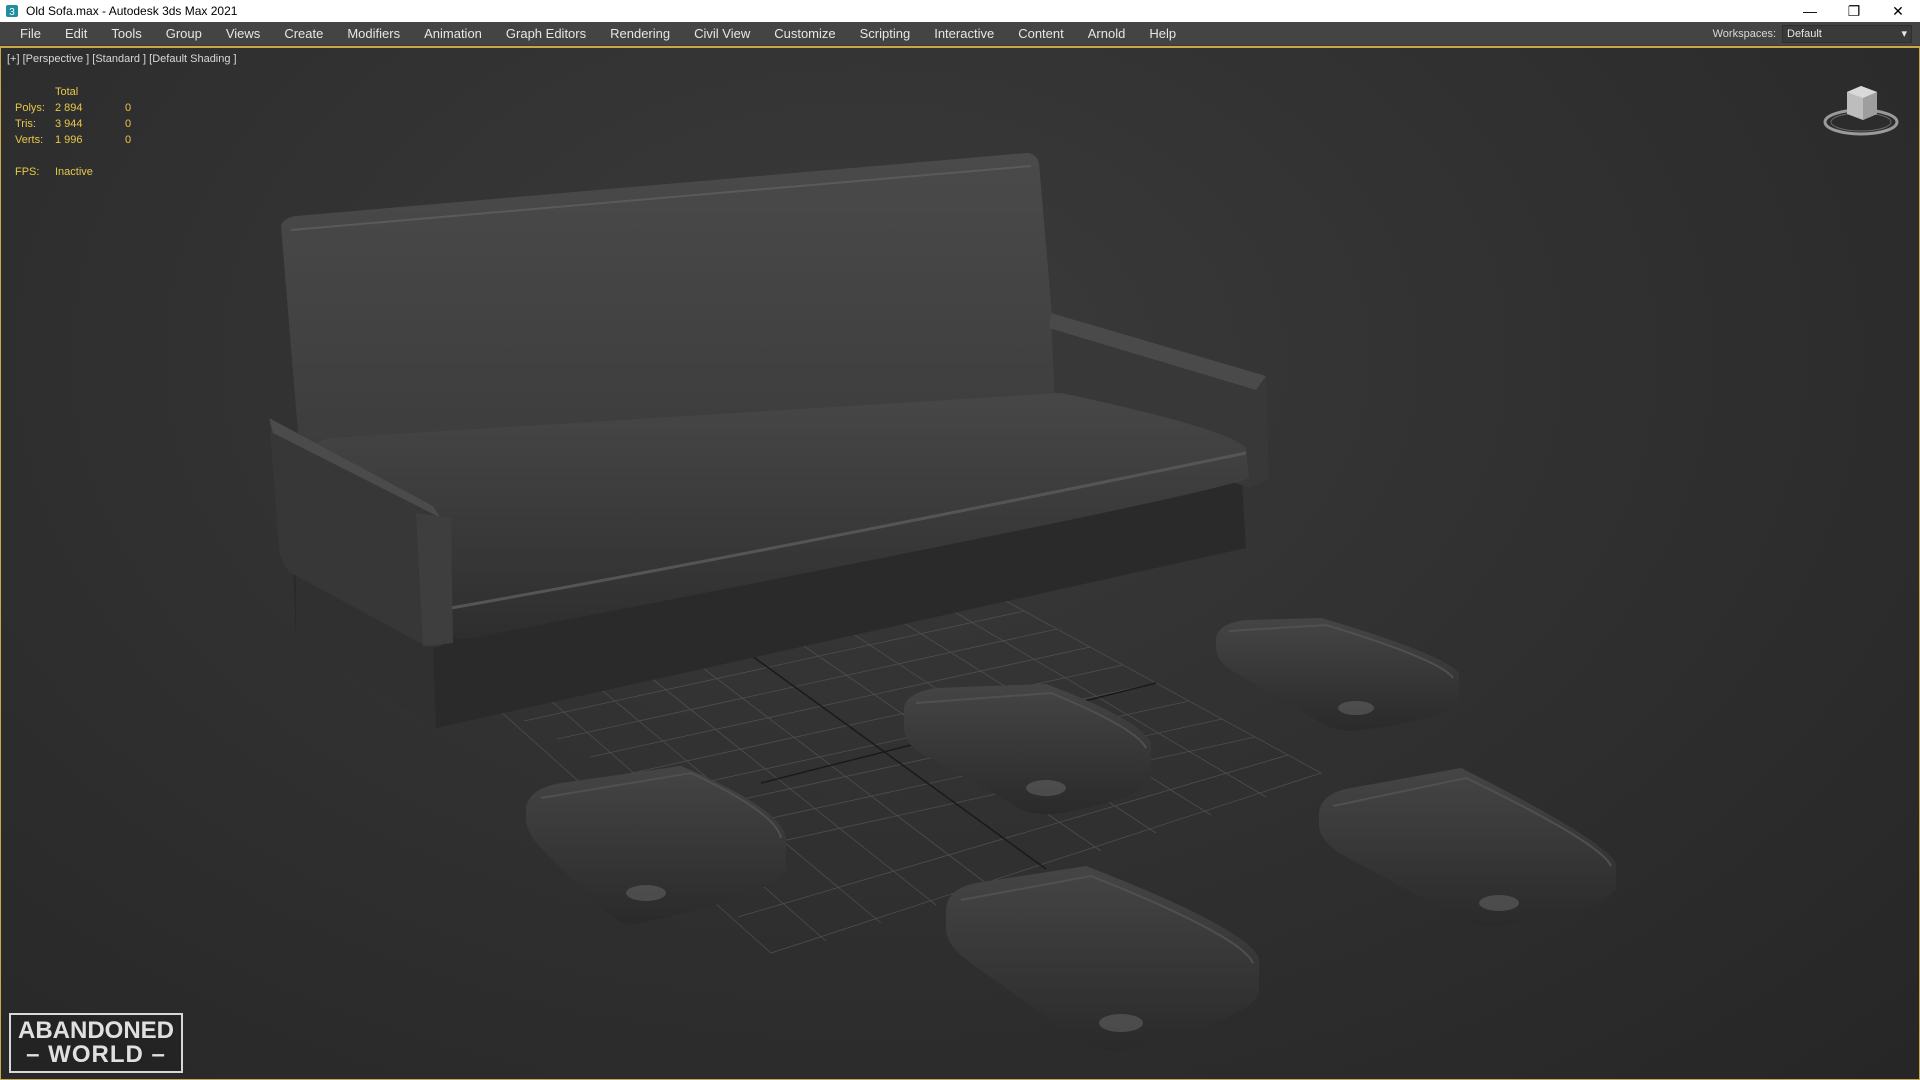 The width and height of the screenshot is (1920, 1080). Describe the element at coordinates (1744, 33) in the screenshot. I see `workspaces-label: Workspaces:` at that location.